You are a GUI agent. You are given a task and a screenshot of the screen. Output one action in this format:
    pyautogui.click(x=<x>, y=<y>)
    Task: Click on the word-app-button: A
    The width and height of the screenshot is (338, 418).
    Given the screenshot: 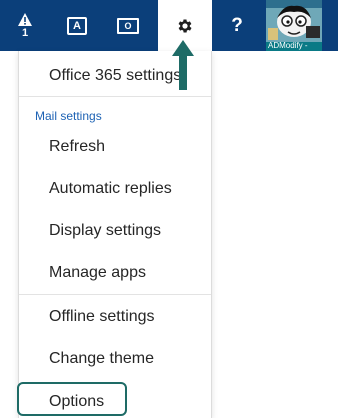 What is the action you would take?
    pyautogui.click(x=77, y=25)
    